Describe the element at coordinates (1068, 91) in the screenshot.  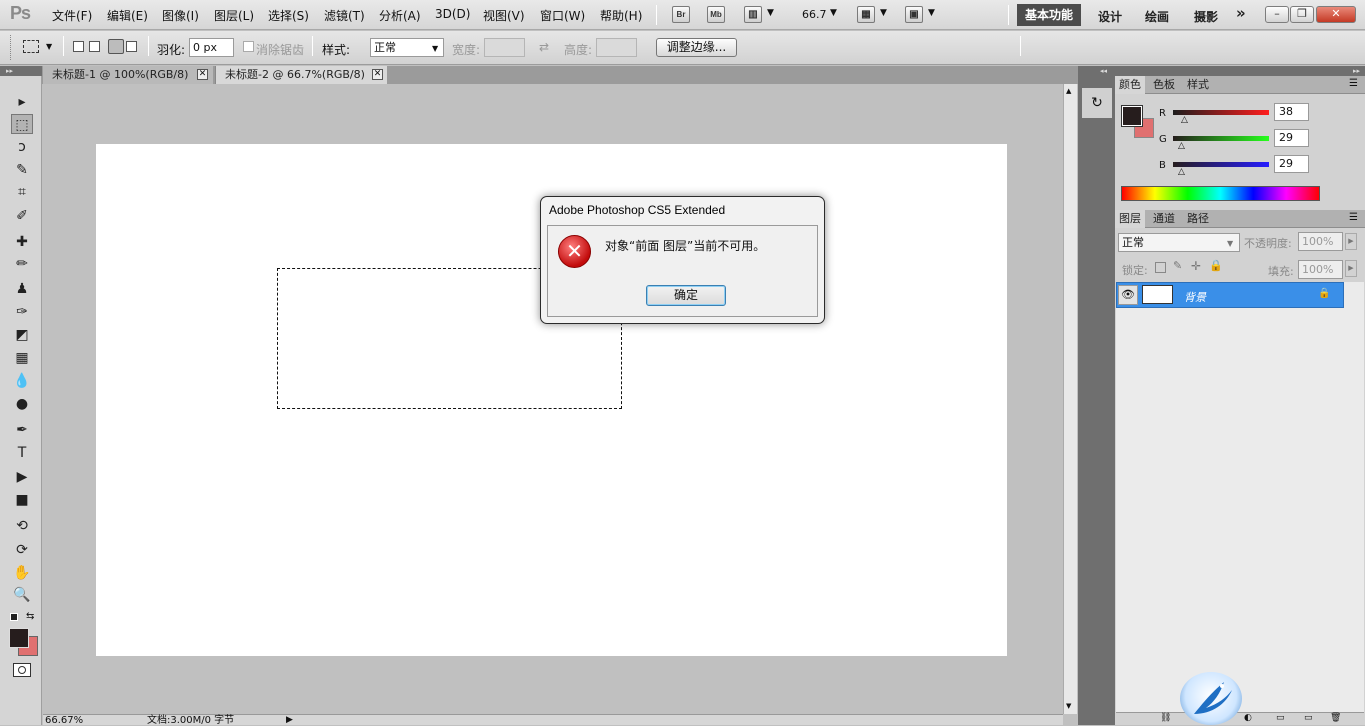
I see `scroll-up-icon: ▲` at that location.